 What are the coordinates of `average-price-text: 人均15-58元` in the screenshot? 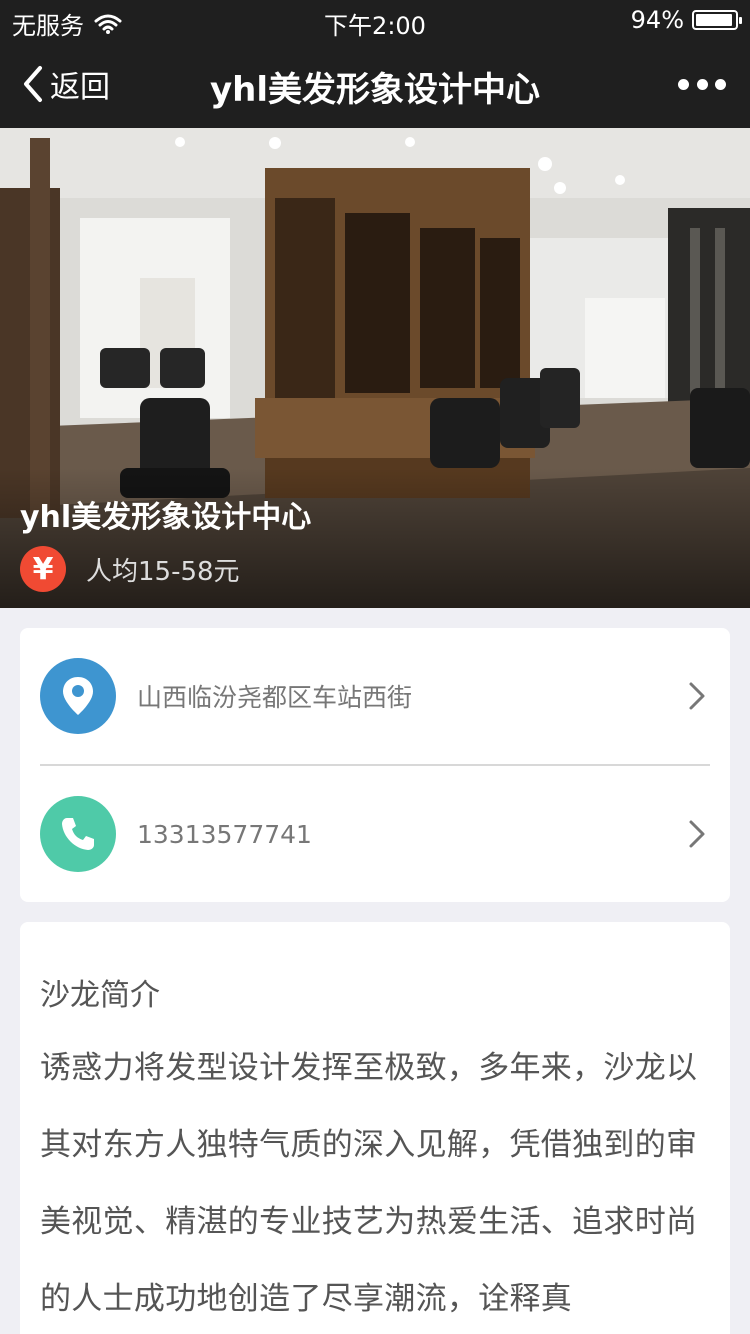 It's located at (163, 571).